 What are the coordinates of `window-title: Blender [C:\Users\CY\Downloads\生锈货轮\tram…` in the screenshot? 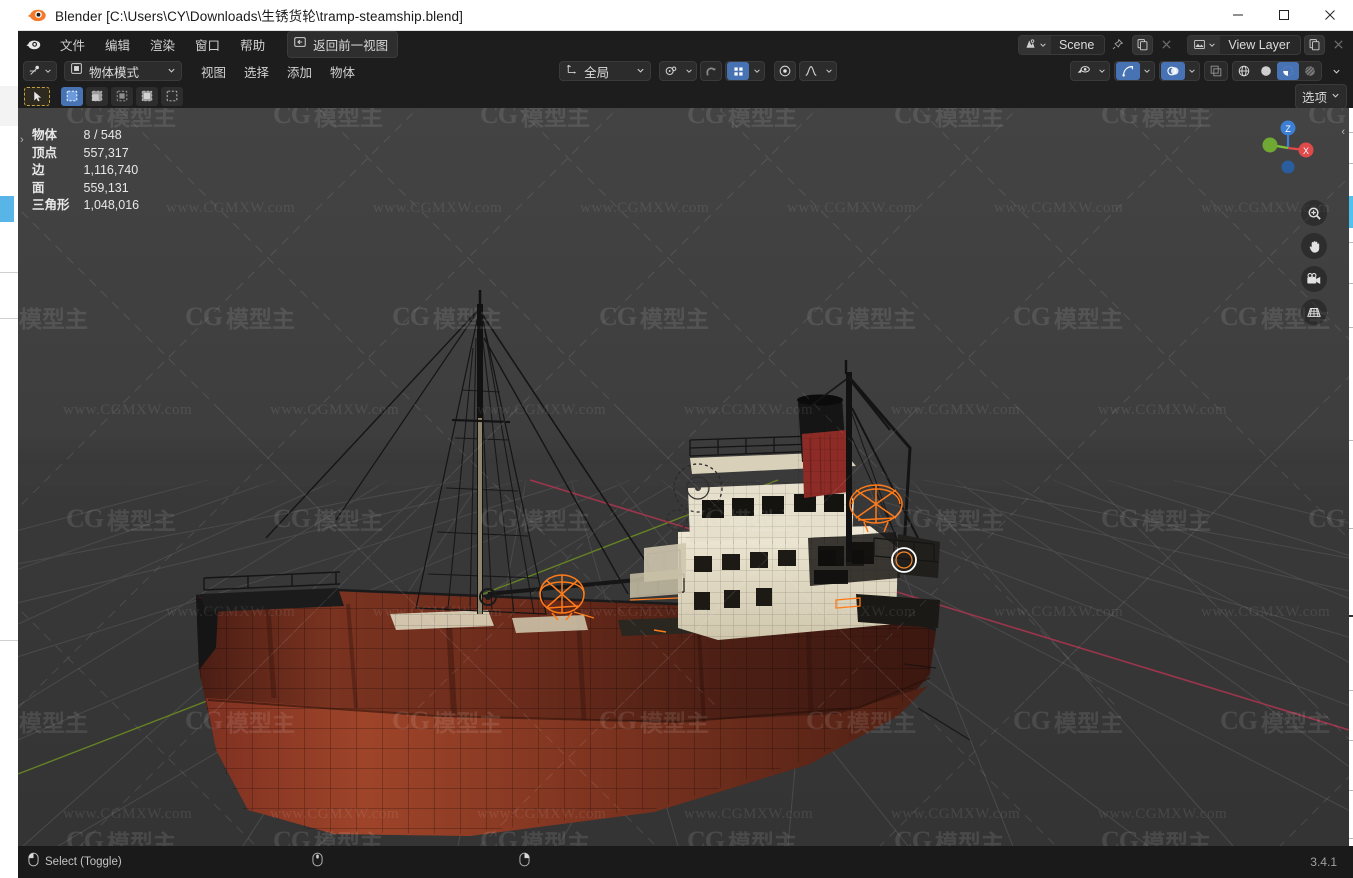 It's located at (259, 16).